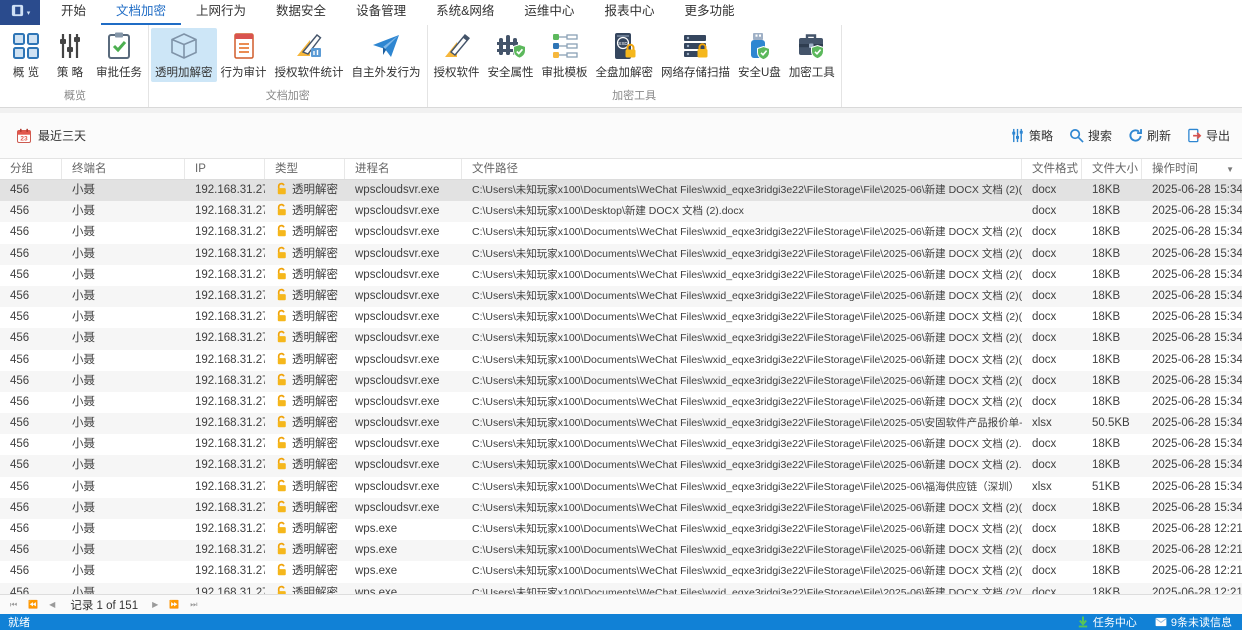 This screenshot has height=630, width=1242. What do you see at coordinates (376, 571) in the screenshot?
I see `cell-process: wps.exe` at bounding box center [376, 571].